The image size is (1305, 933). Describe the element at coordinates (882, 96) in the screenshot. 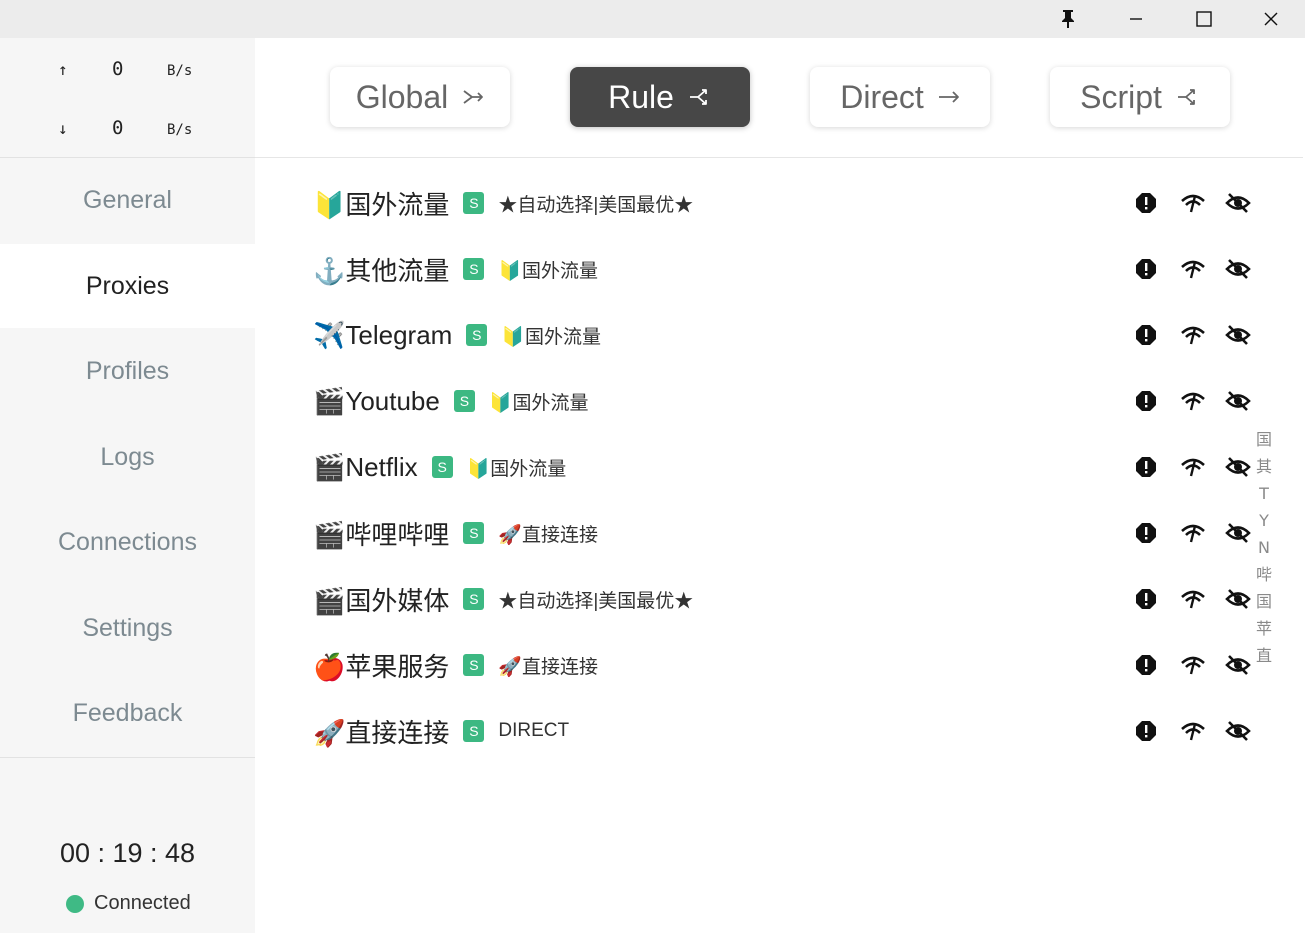

I see `mode-label: Direct` at that location.